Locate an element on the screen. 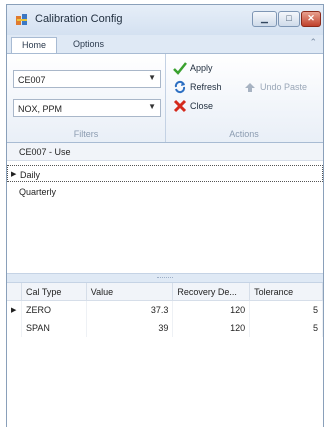  ribbon-collapse-icon: ⌃ is located at coordinates (313, 42).